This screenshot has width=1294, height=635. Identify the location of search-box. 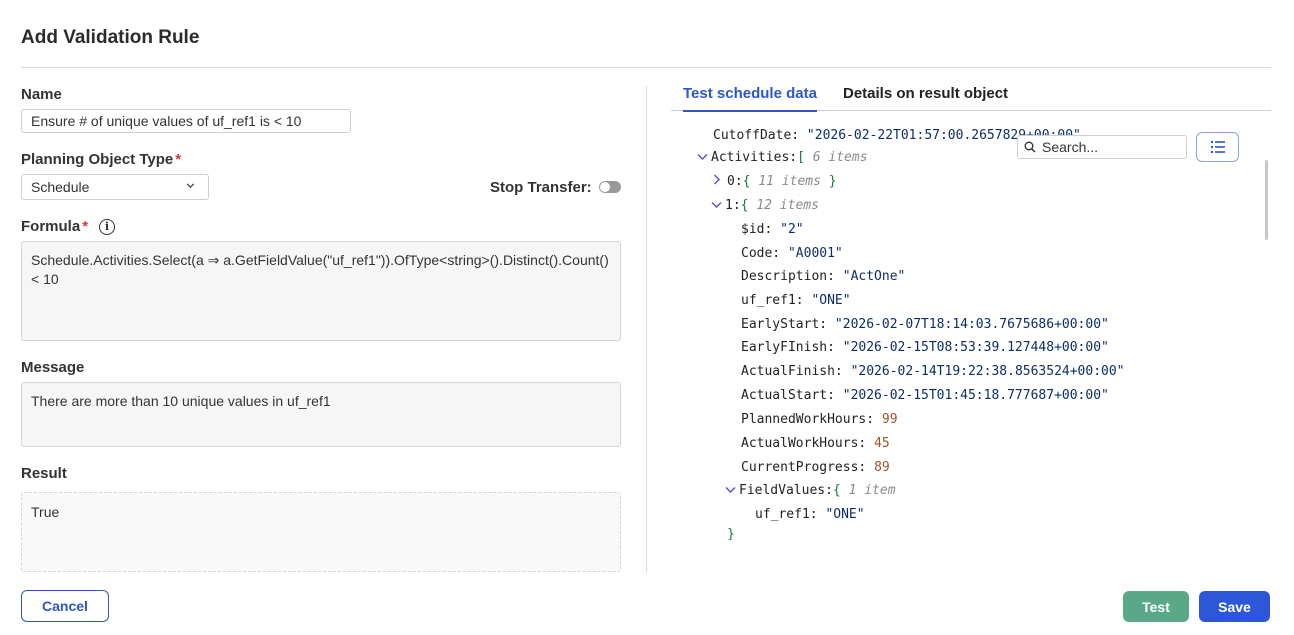
(1102, 147).